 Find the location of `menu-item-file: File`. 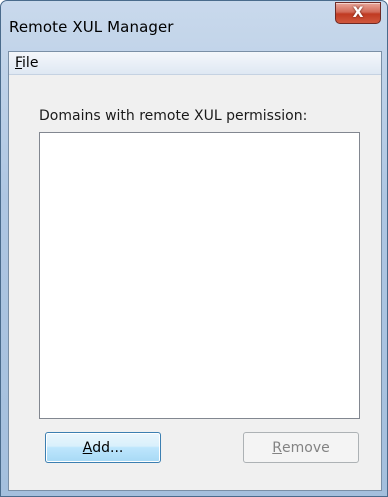

menu-item-file: File is located at coordinates (26, 63).